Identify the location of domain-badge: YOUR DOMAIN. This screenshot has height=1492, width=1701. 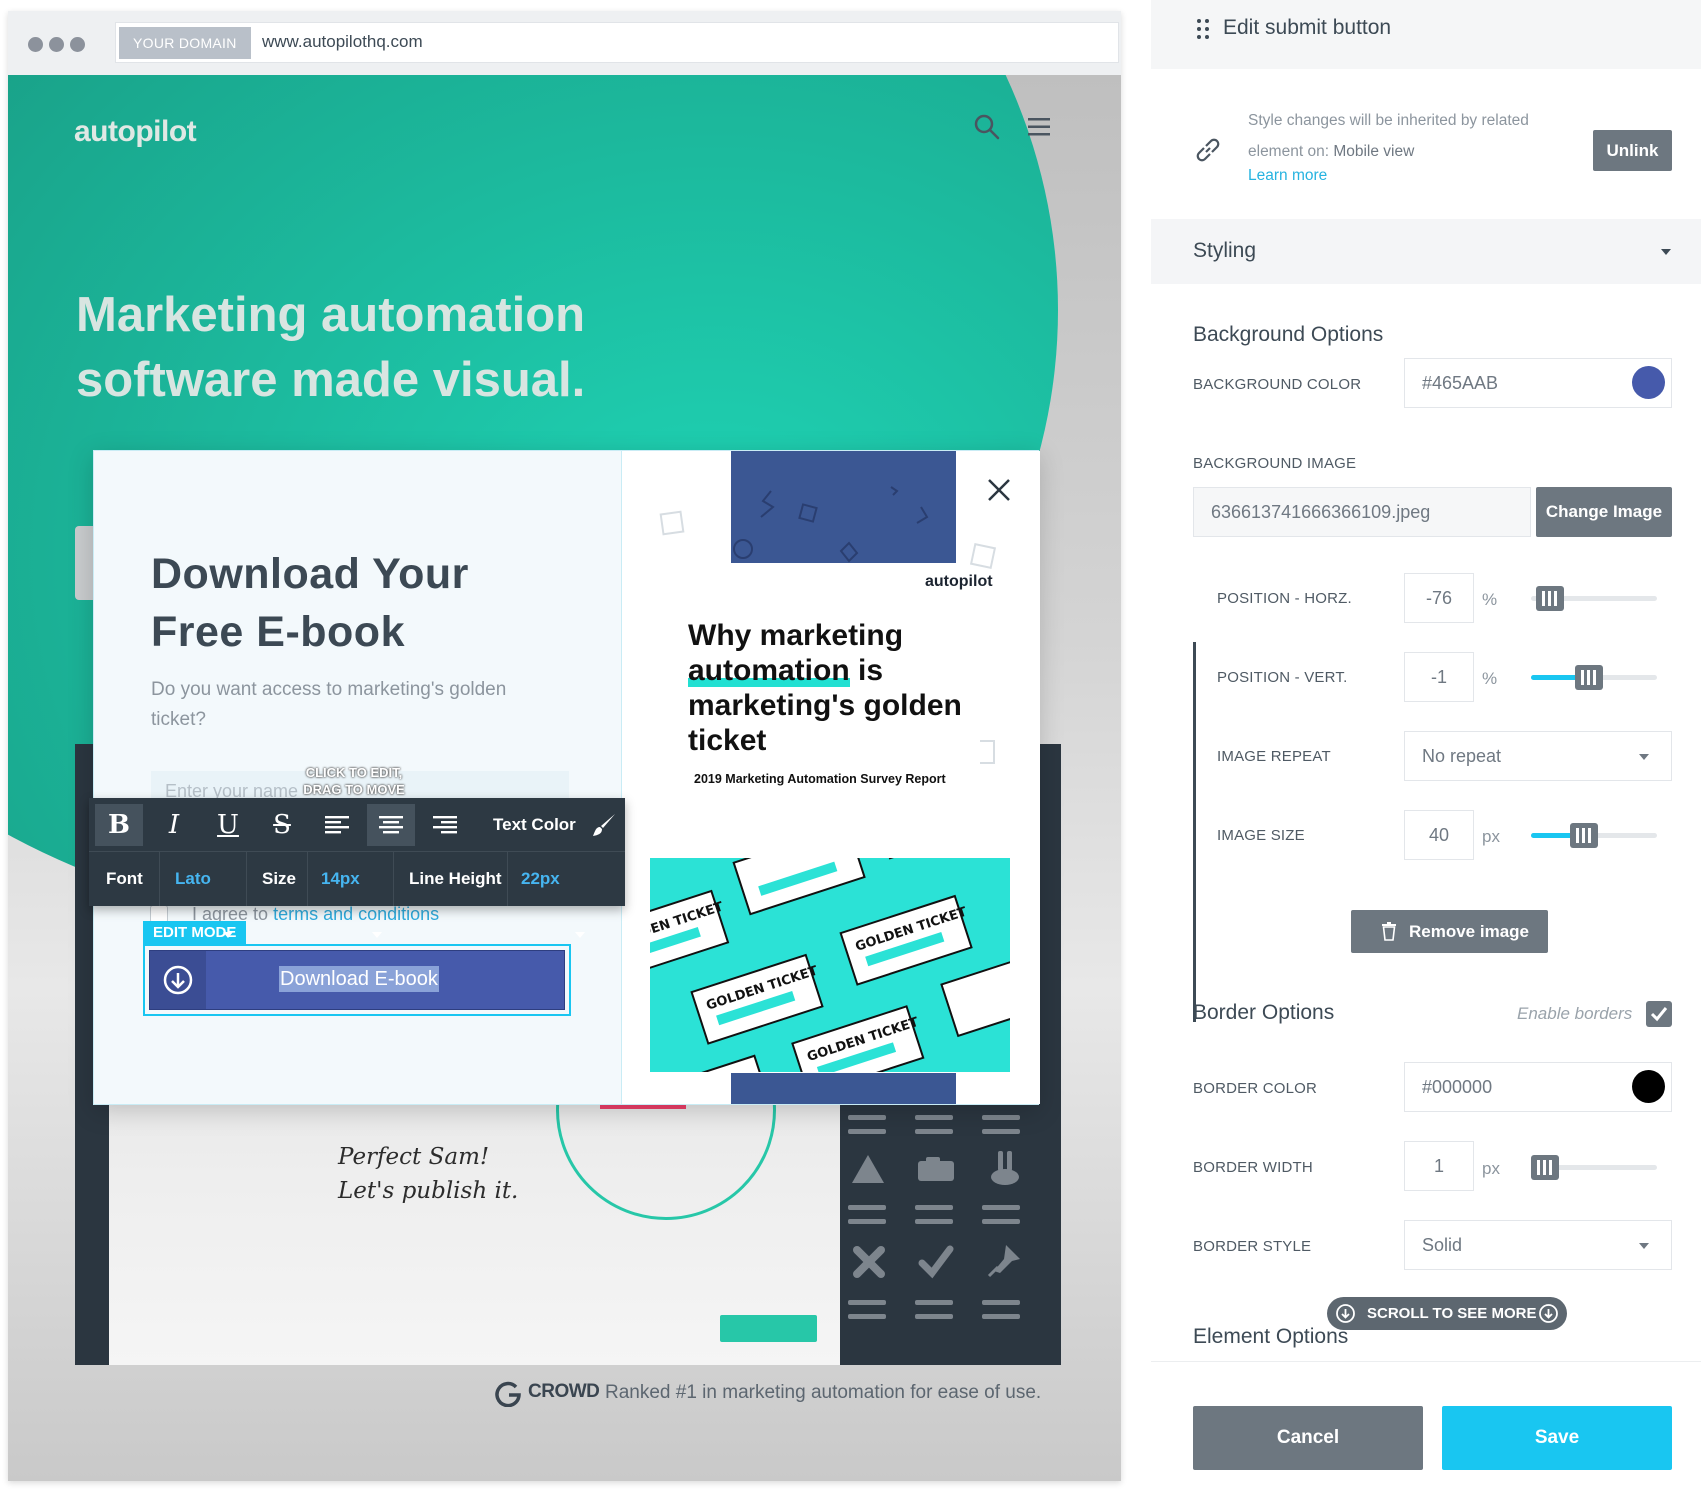
(185, 43).